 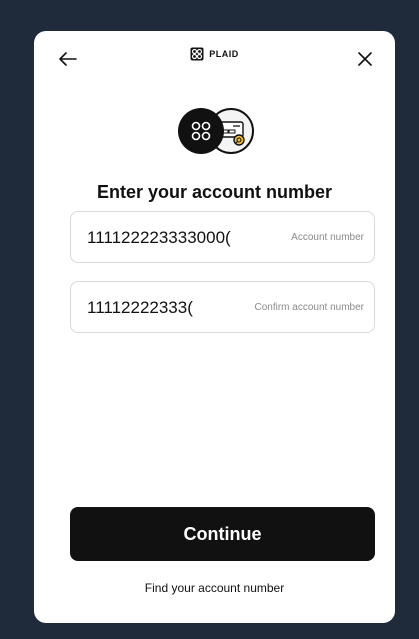 What do you see at coordinates (214, 588) in the screenshot?
I see `find-account-number-link: Find your account number` at bounding box center [214, 588].